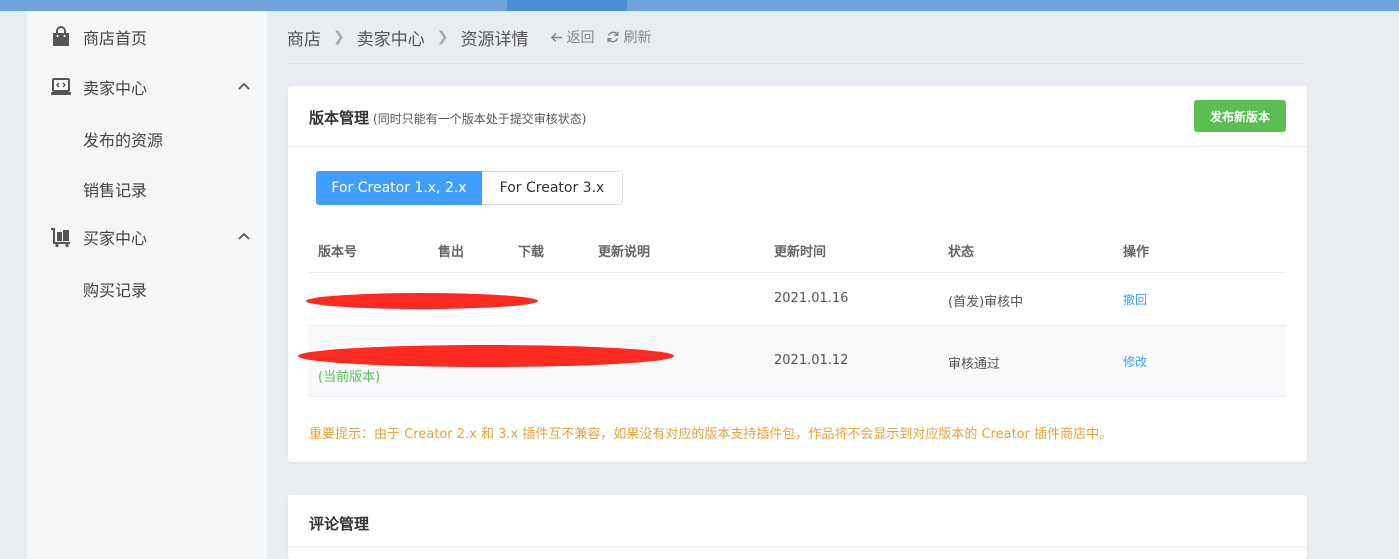  I want to click on cell-updated: 2021.01.16, so click(811, 298).